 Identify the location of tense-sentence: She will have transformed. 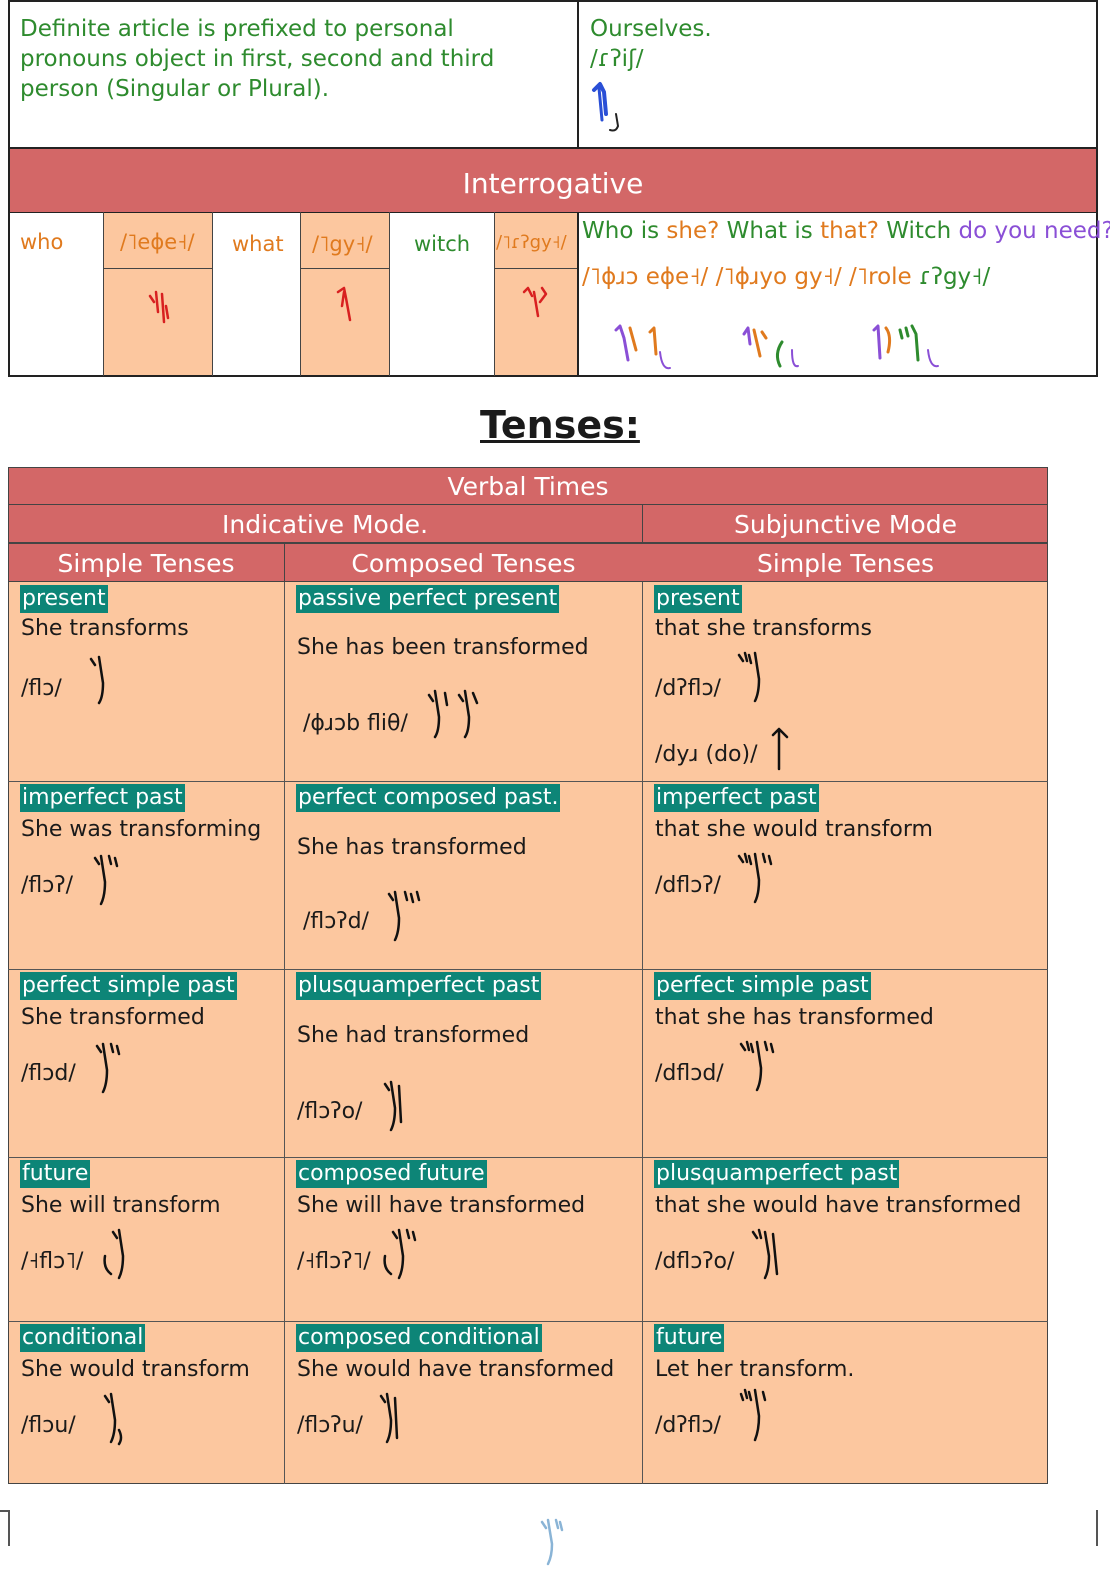
(441, 1205).